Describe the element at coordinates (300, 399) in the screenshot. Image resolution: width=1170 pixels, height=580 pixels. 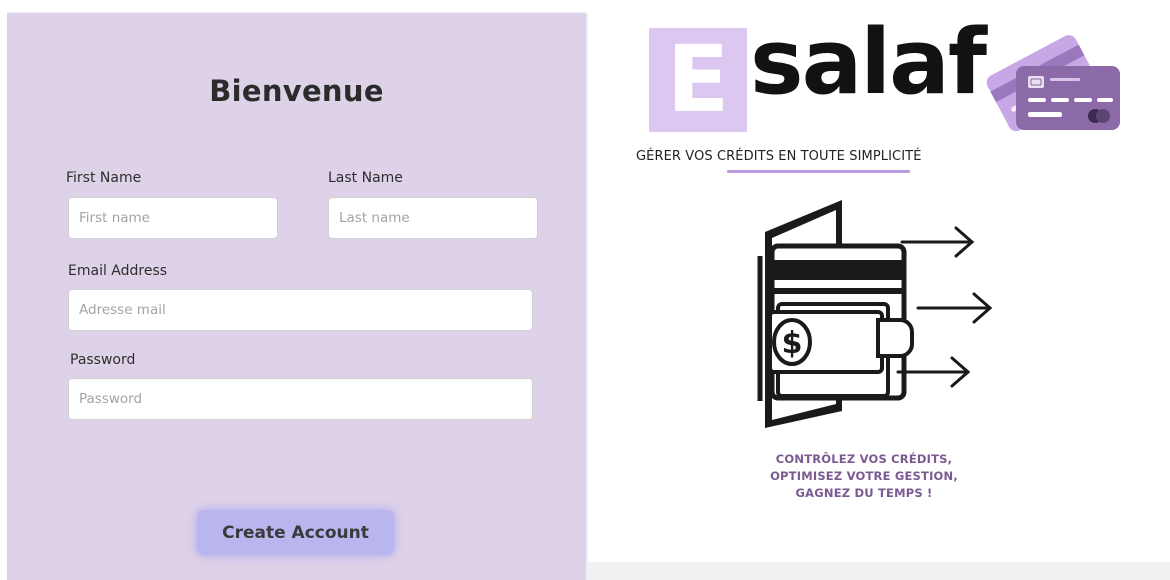
I see `password-input` at that location.